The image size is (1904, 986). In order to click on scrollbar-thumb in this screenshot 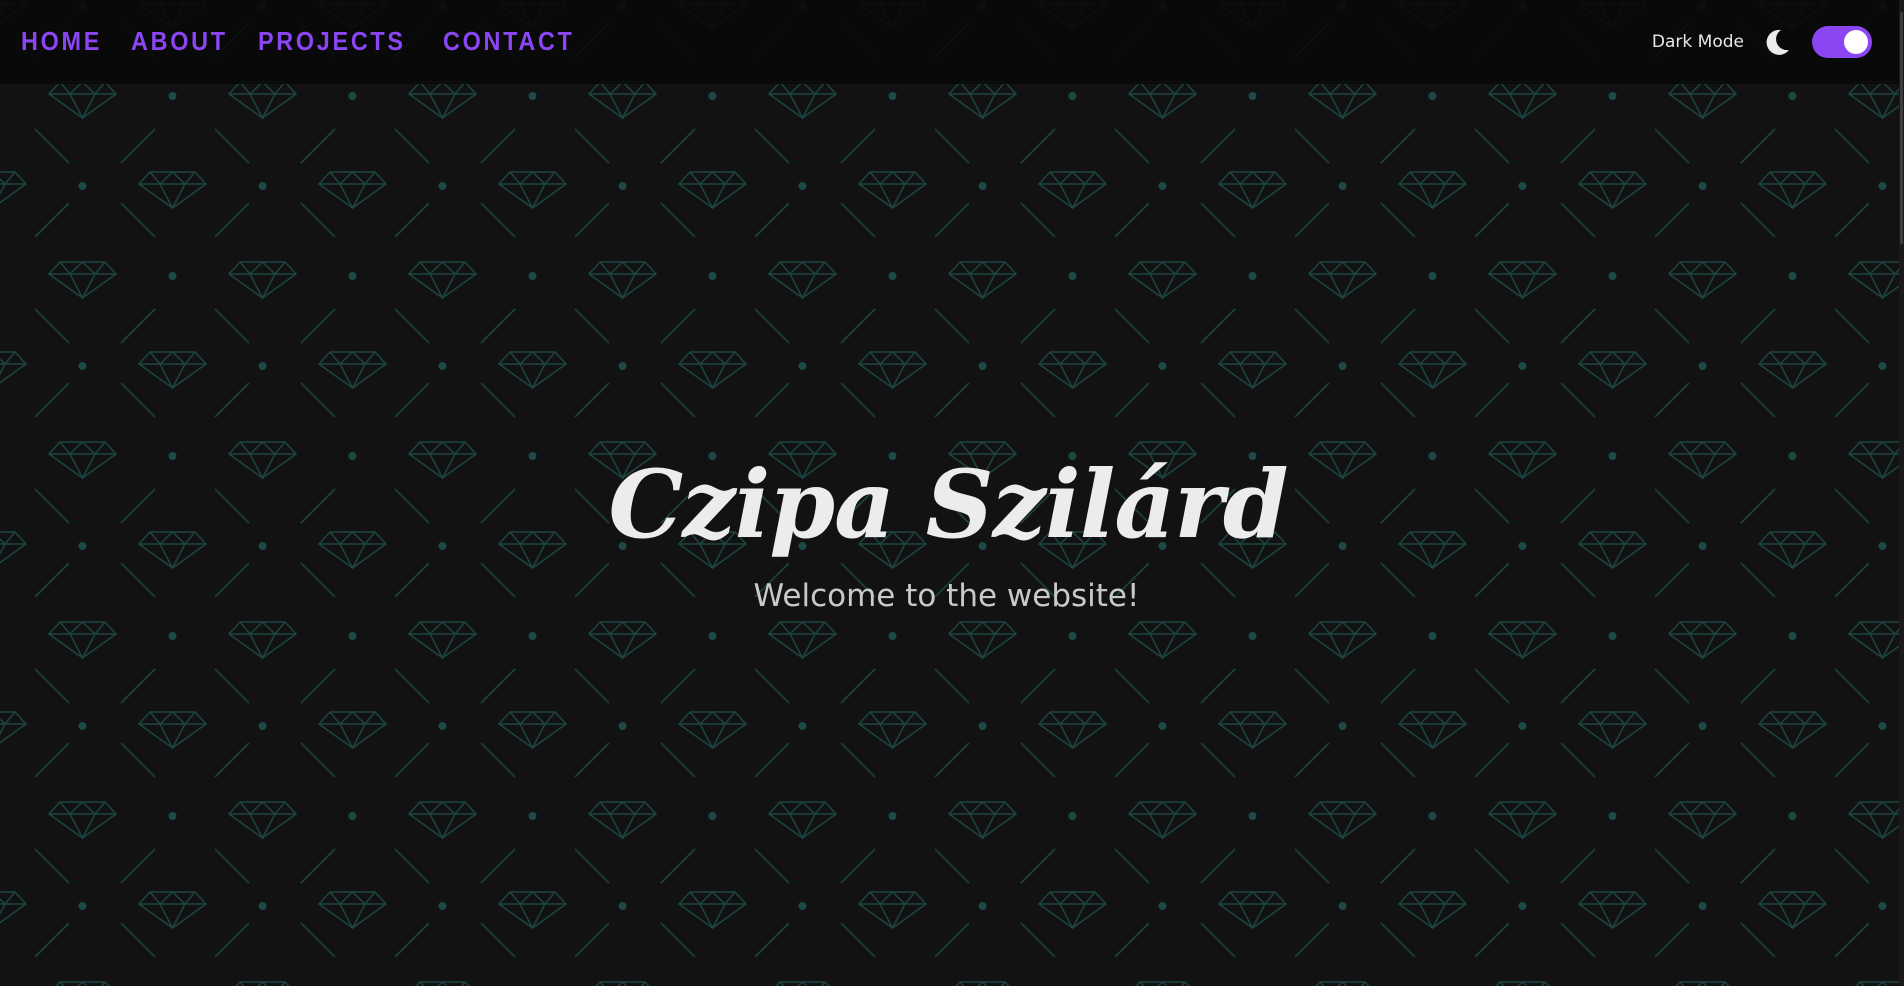, I will do `click(1901, 128)`.